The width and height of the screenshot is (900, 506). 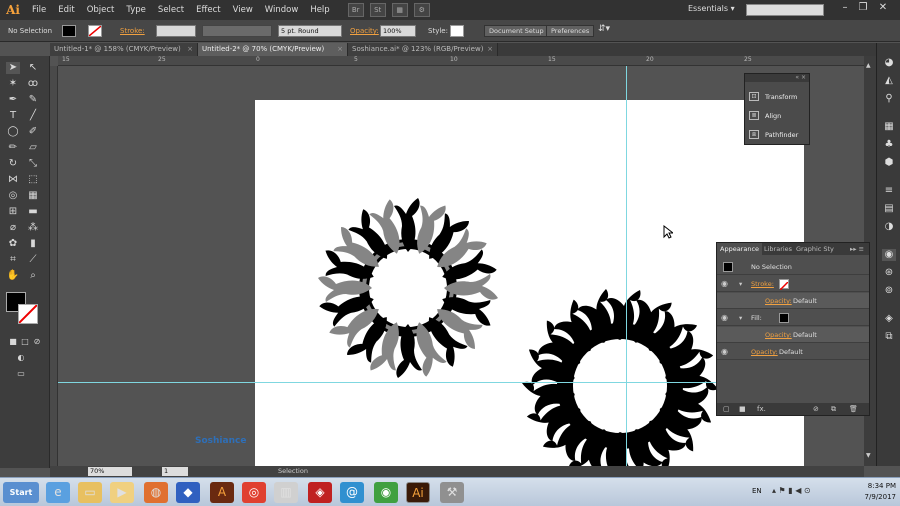 What do you see at coordinates (756, 318) in the screenshot?
I see `fill-row-label: Fill:` at bounding box center [756, 318].